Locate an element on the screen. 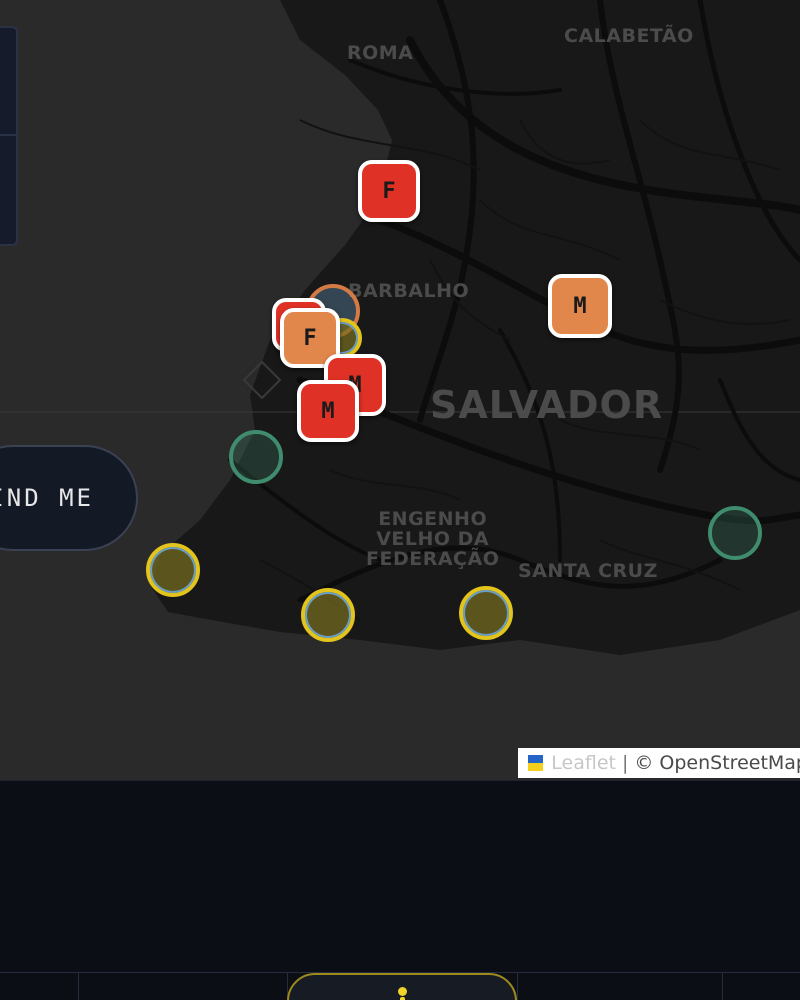 The height and width of the screenshot is (1000, 800). map-control-panel is located at coordinates (9, 136).